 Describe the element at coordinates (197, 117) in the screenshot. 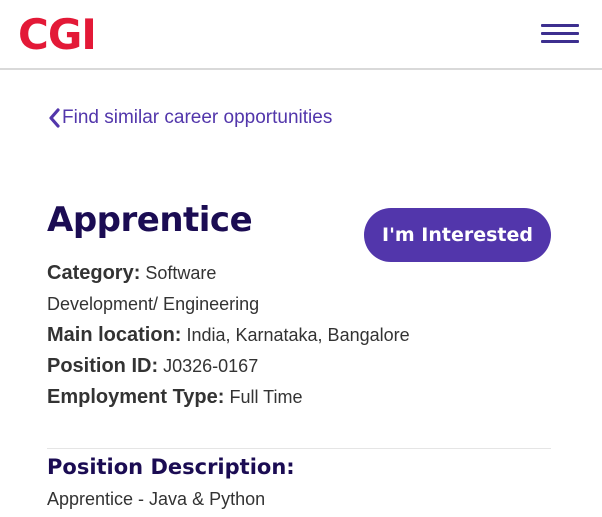

I see `back-link-label: Find similar career opportunities` at that location.